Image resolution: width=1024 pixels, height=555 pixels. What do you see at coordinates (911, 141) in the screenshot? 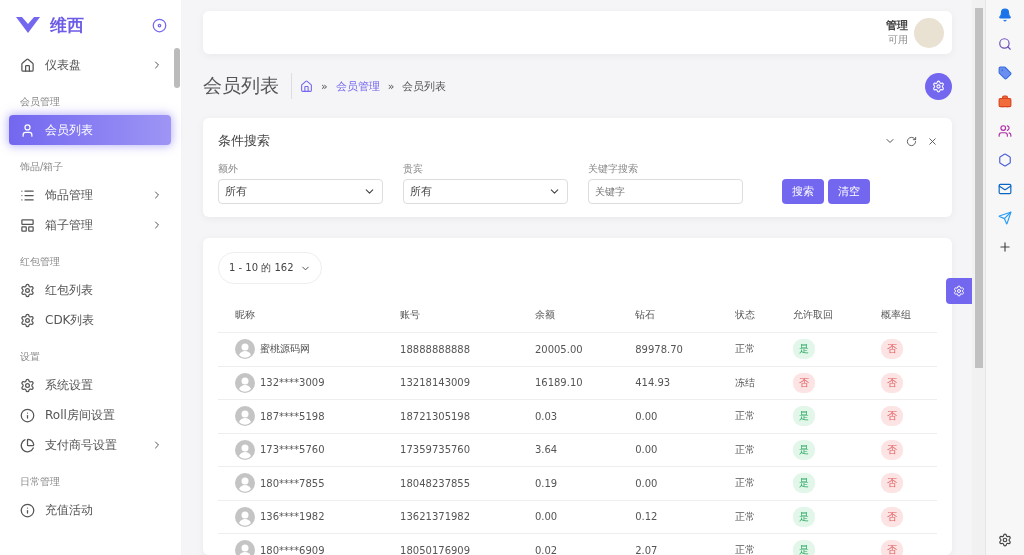
I see `refresh-icon` at bounding box center [911, 141].